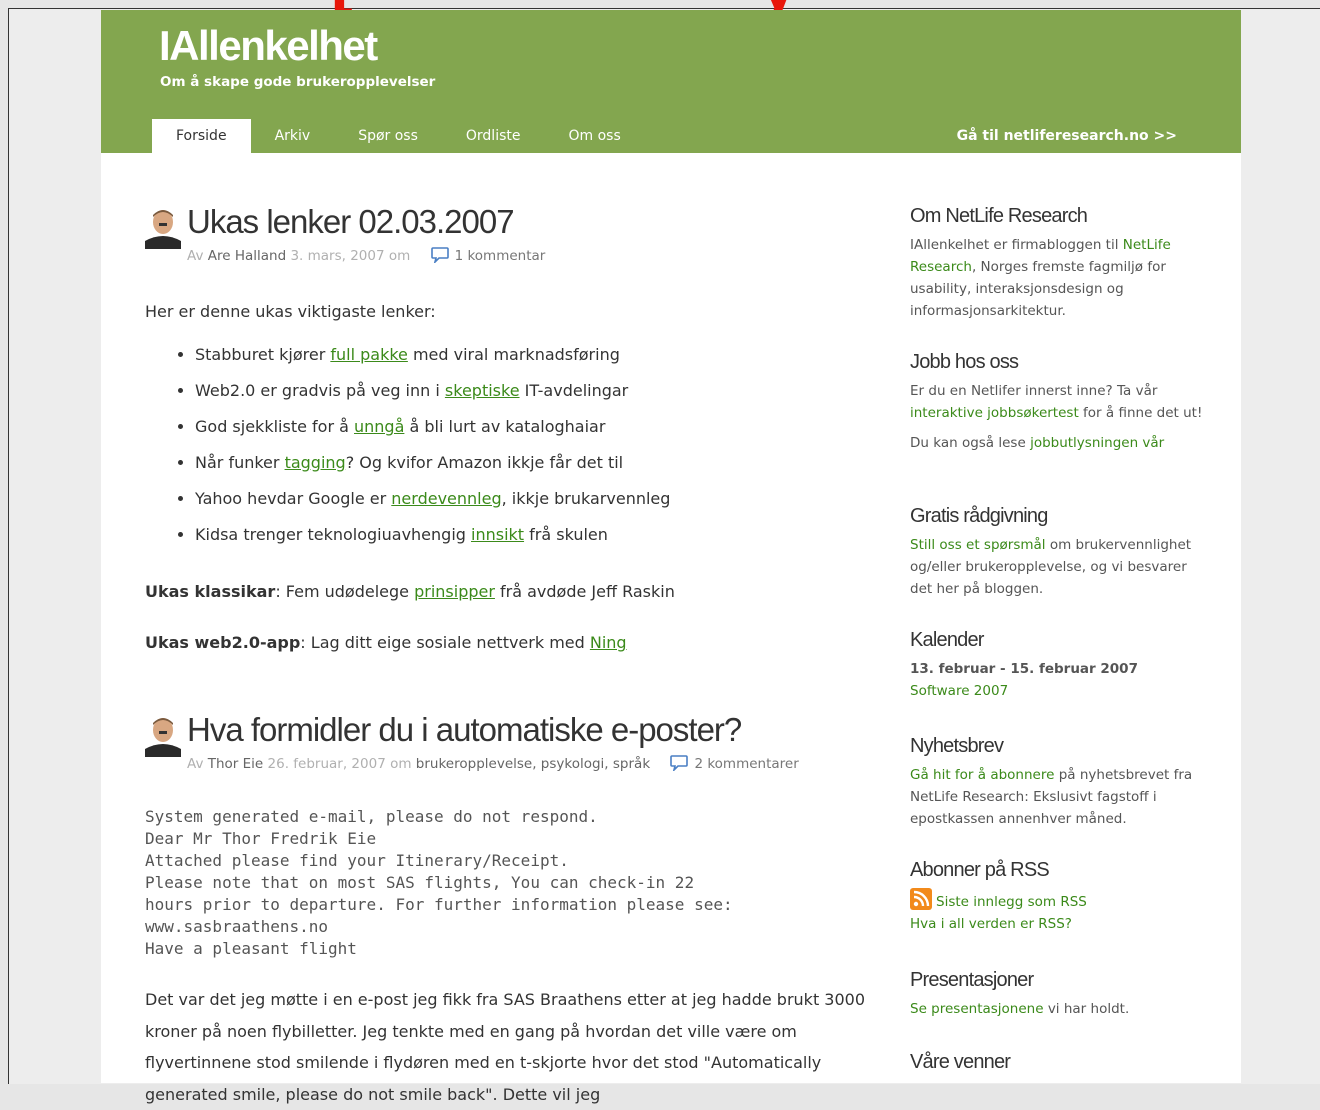 The height and width of the screenshot is (1110, 1320). Describe the element at coordinates (1060, 1062) in the screenshot. I see `widget-venner: Våre venner` at that location.